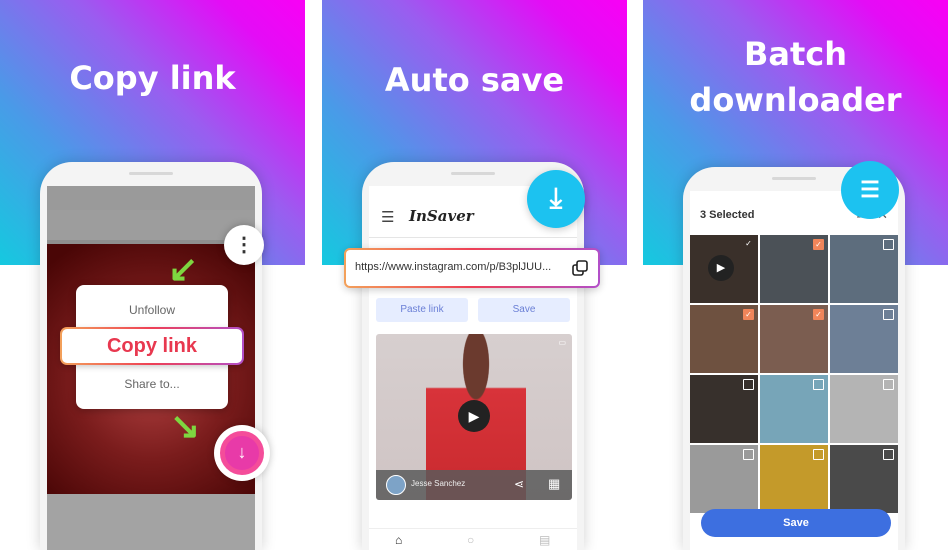 The width and height of the screenshot is (948, 550). I want to click on menu-icon: ☰, so click(387, 217).